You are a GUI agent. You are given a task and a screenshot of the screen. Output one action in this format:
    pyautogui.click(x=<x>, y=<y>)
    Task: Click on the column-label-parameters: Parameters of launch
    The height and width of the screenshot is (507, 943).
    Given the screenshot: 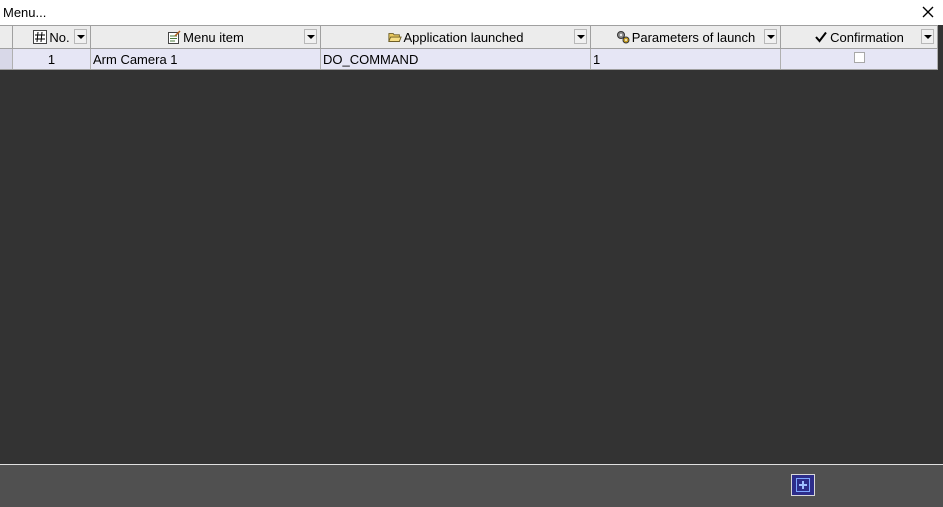 What is the action you would take?
    pyautogui.click(x=693, y=37)
    